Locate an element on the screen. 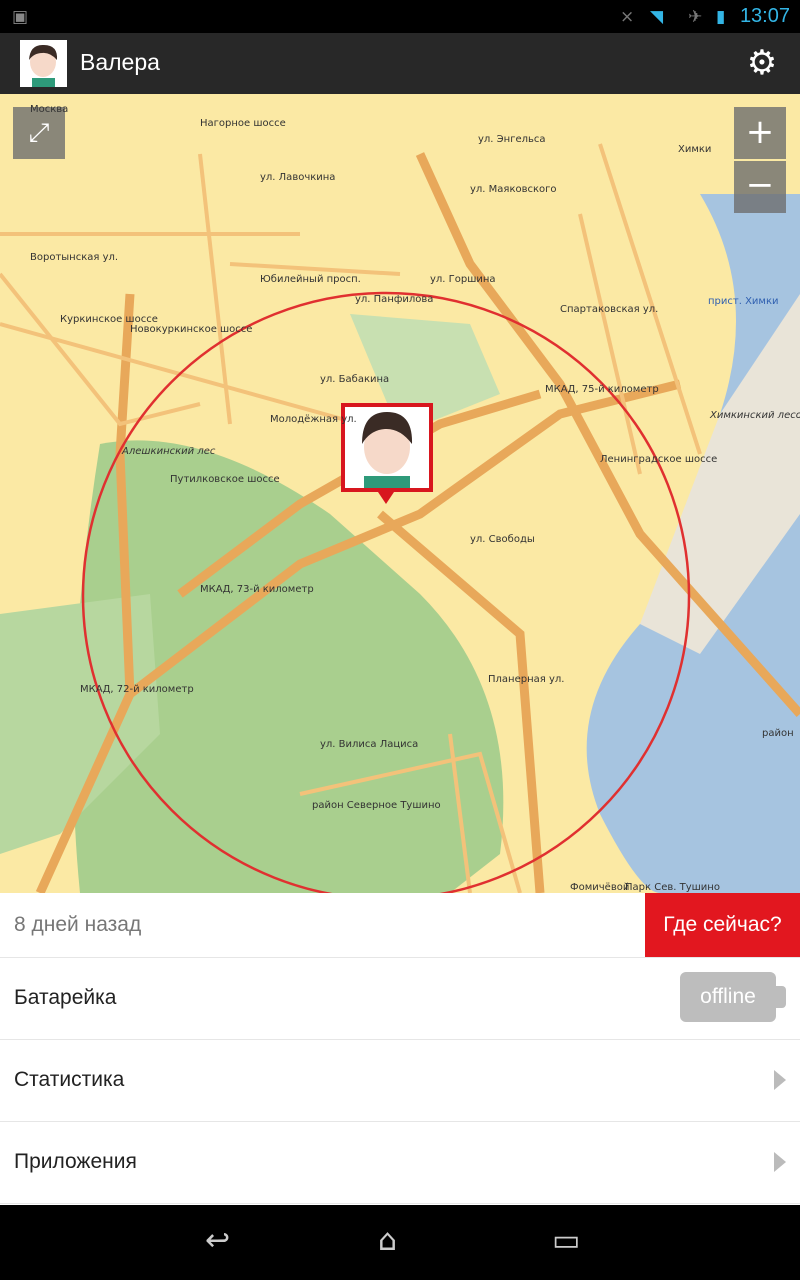 This screenshot has width=800, height=1280. back-icon: ↩ is located at coordinates (217, 1240).